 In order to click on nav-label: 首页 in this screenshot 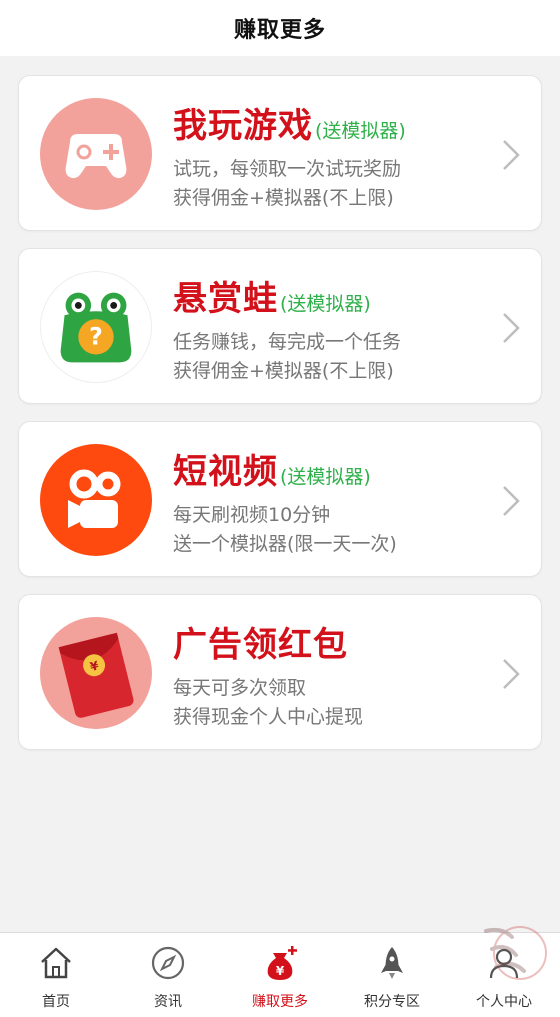, I will do `click(56, 1002)`.